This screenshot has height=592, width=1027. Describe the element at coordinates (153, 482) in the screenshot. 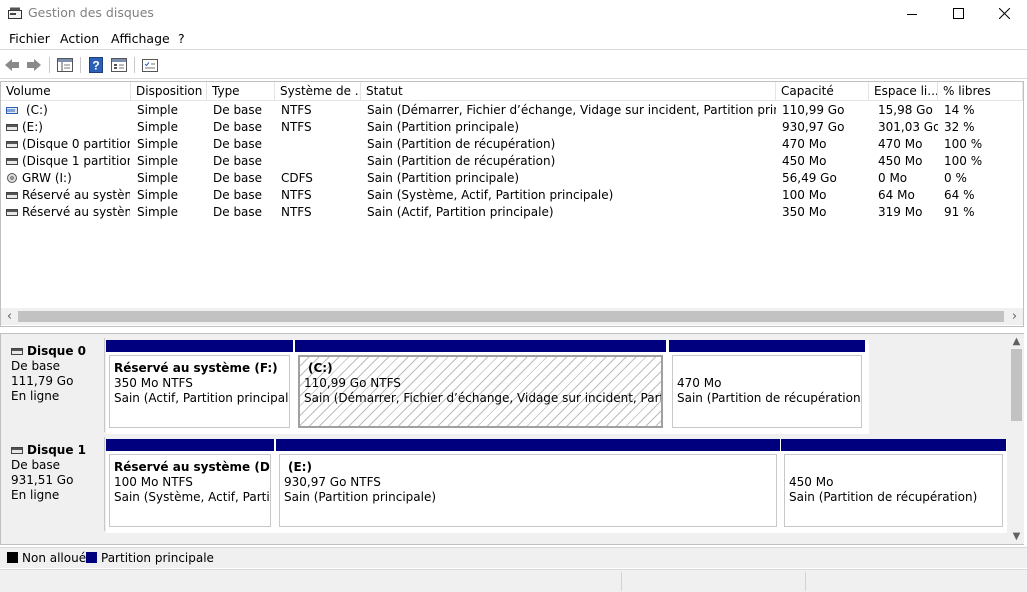

I see `partition-size: 100 Mo NTFS` at that location.